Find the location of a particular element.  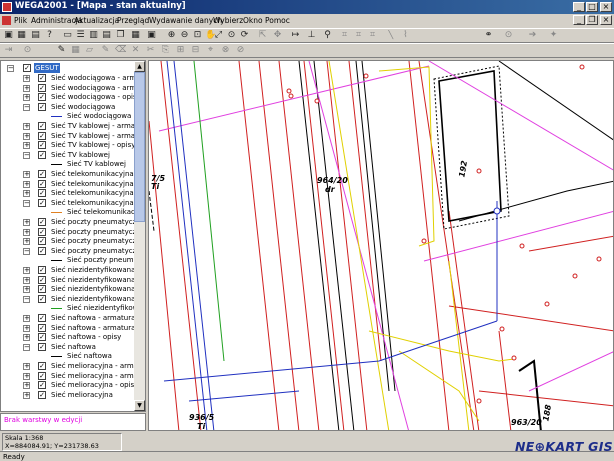

layer-label: Sieć telekomunikacyjna - opi is located at coordinates (93, 193).